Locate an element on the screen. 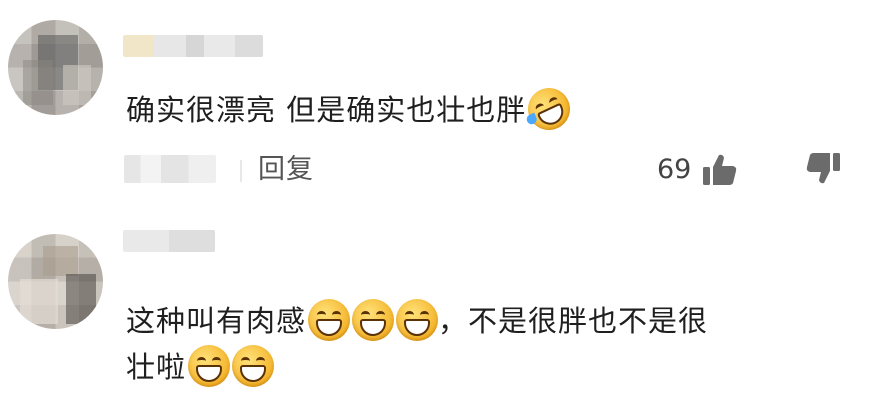  comment-text-after-emoji: ，不是很胖也不是很 is located at coordinates (573, 321).